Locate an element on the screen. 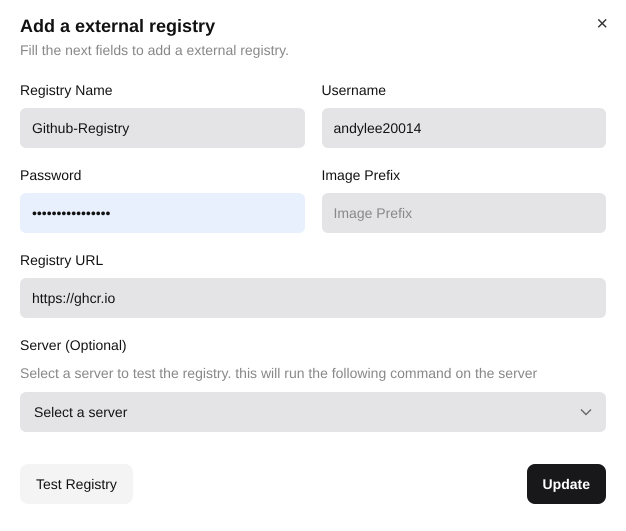  server-select: Select a server is located at coordinates (313, 412).